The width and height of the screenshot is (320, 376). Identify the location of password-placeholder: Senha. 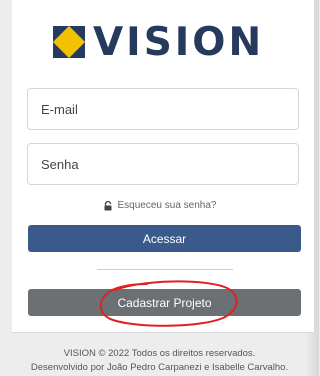
(60, 164).